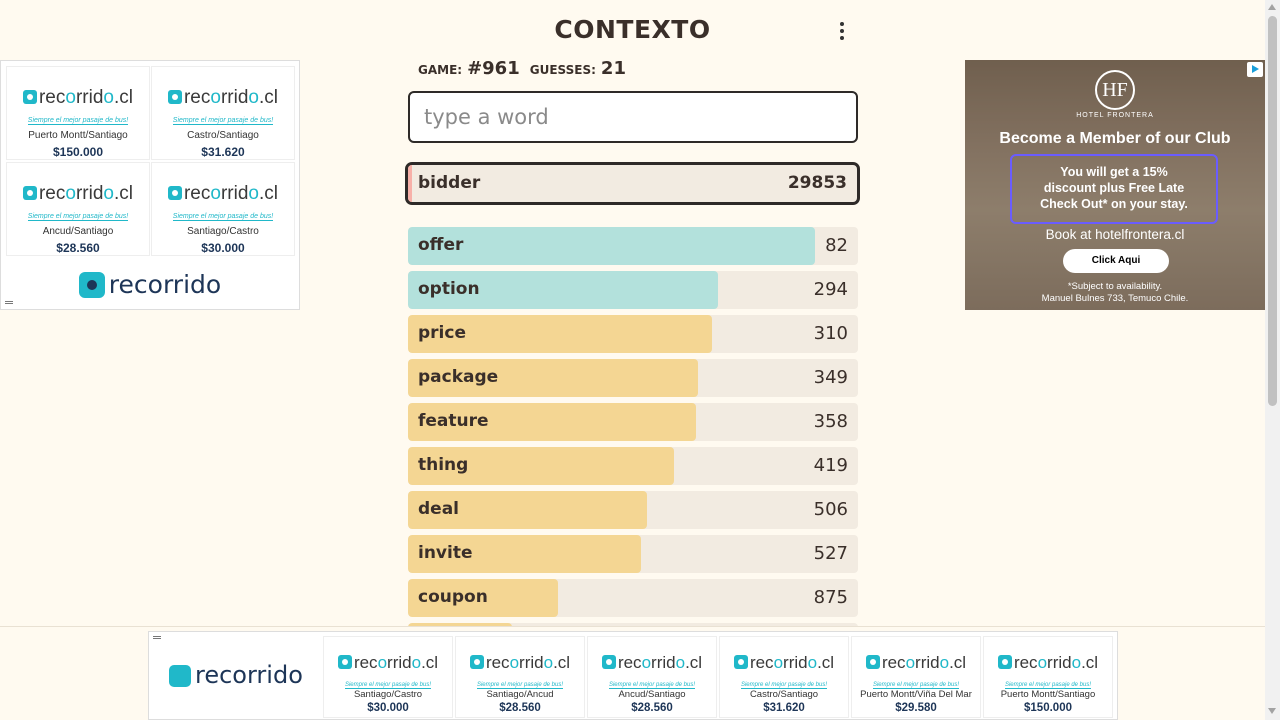 The image size is (1280, 720). What do you see at coordinates (633, 466) in the screenshot?
I see `guess-row: thing 419` at bounding box center [633, 466].